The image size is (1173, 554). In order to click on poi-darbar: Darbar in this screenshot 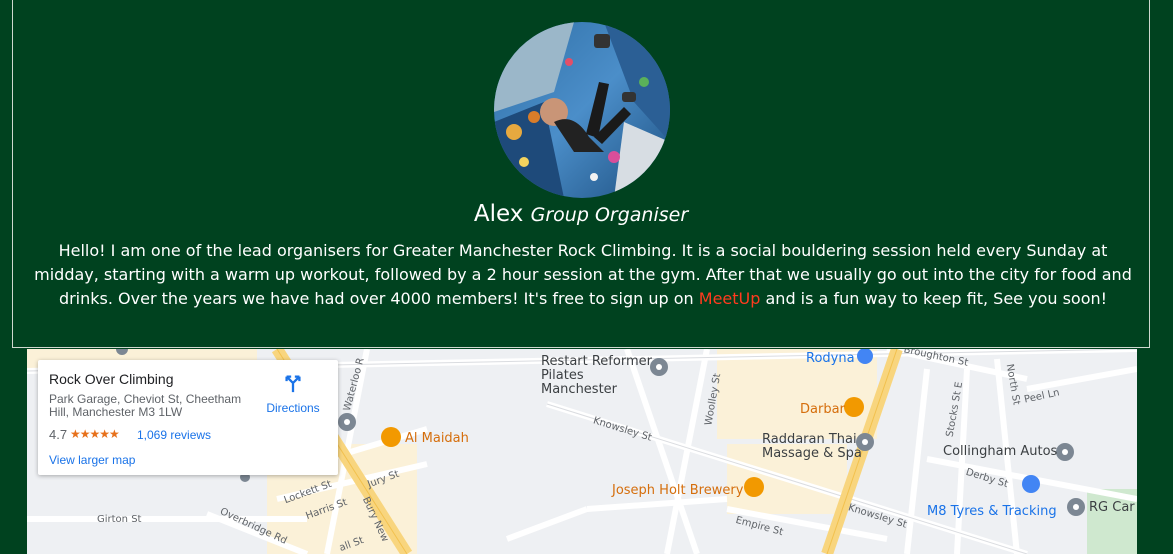, I will do `click(822, 409)`.